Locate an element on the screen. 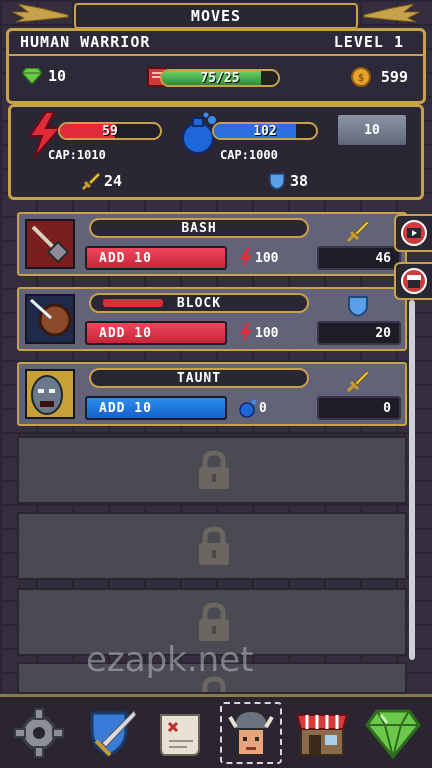  gold-count-value: 599 is located at coordinates (394, 77).